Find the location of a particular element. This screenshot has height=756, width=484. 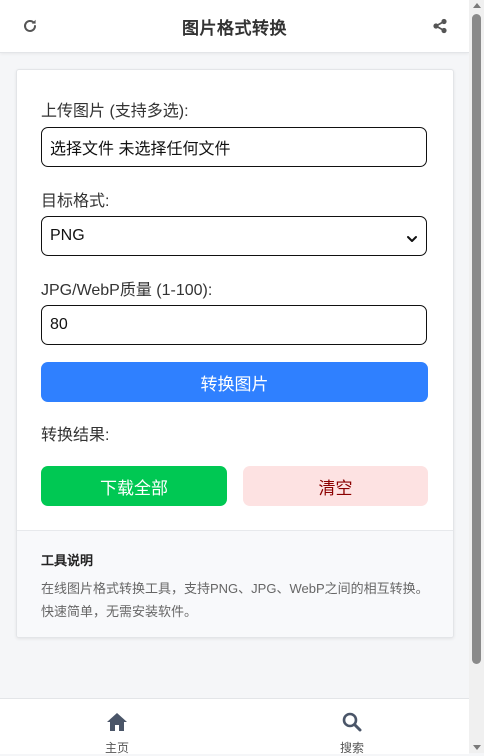

clear-button: 清空 is located at coordinates (335, 486).